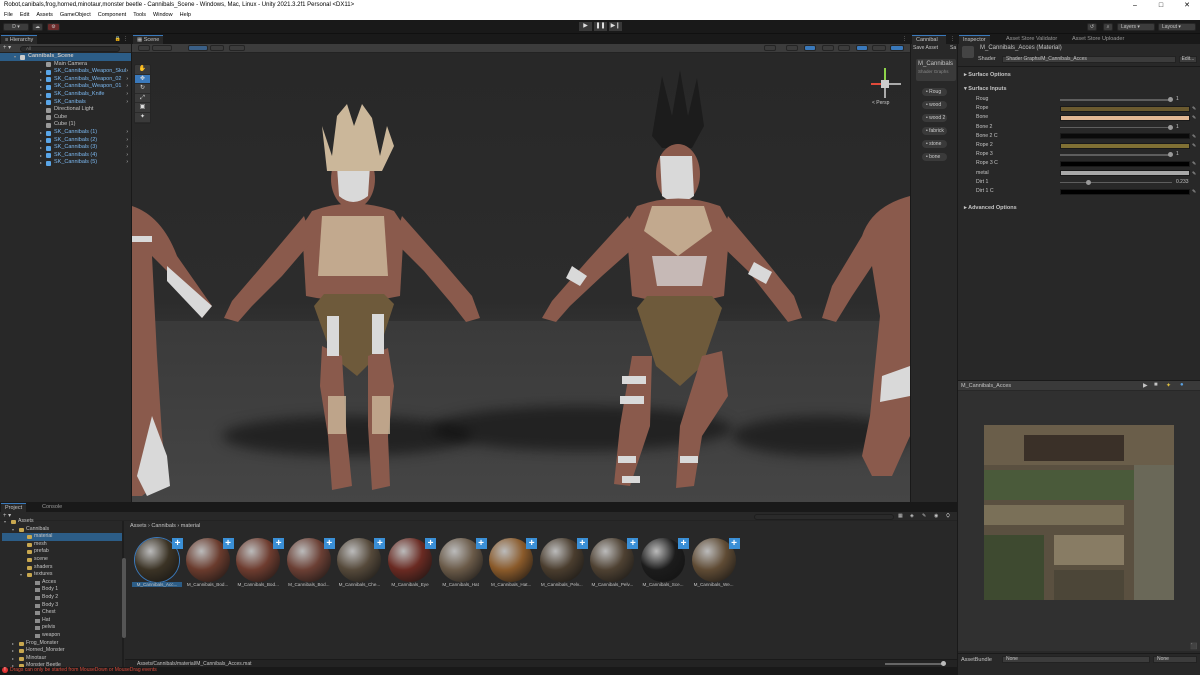  Describe the element at coordinates (1076, 659) in the screenshot. I see `assetbundle-dropdown: None` at that location.